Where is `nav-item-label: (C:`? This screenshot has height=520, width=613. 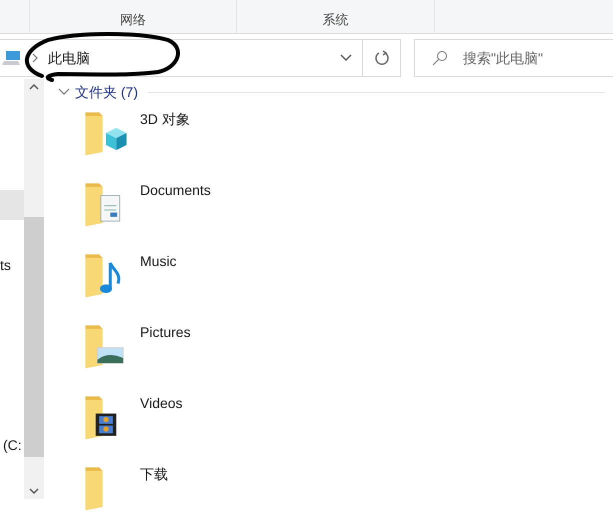
nav-item-label: (C: is located at coordinates (12, 445).